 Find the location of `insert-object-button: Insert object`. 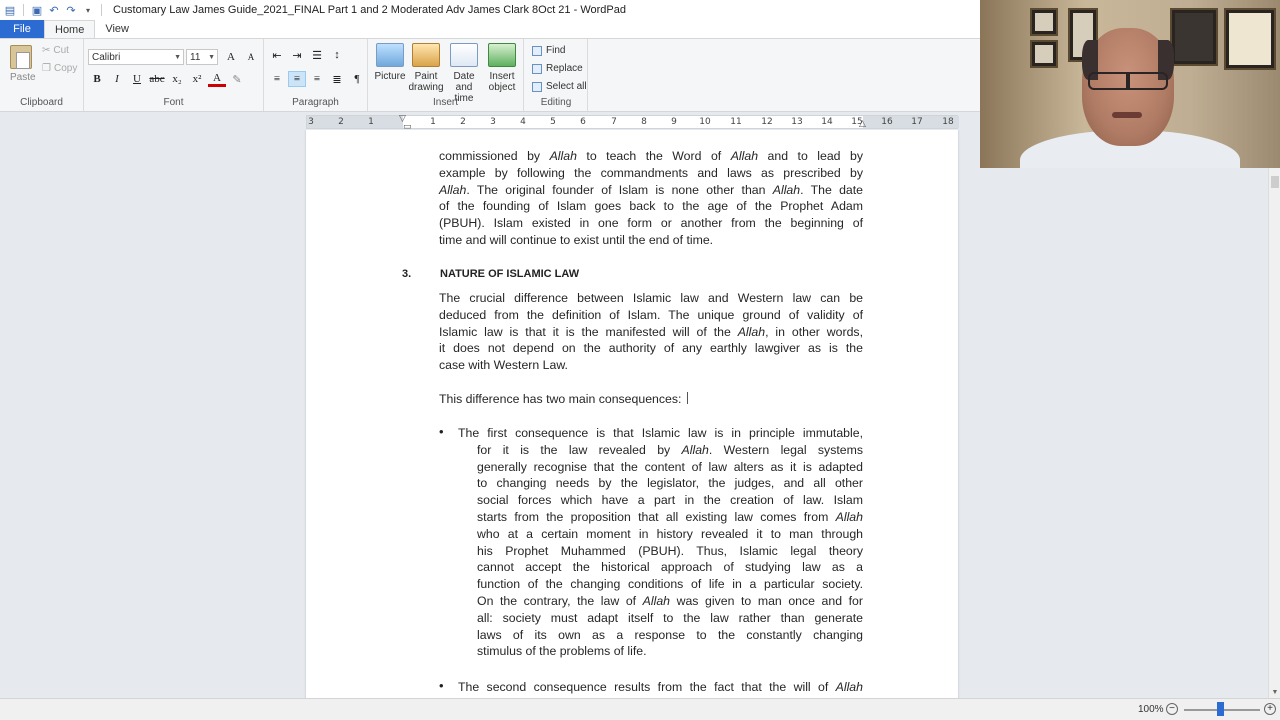

insert-object-button: Insert object is located at coordinates (502, 68).